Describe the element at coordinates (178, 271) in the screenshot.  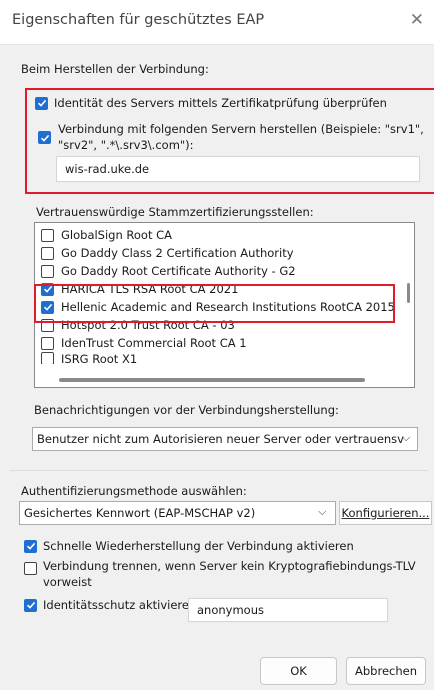
I see `ca-label: Go Daddy Root Certificate Authority - G2` at that location.